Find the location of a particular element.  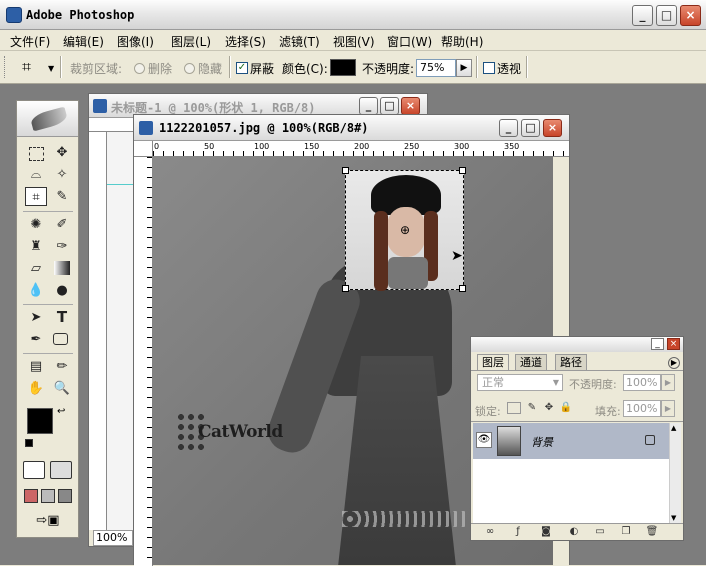

scroll-down-icon: ▼ is located at coordinates (673, 518).